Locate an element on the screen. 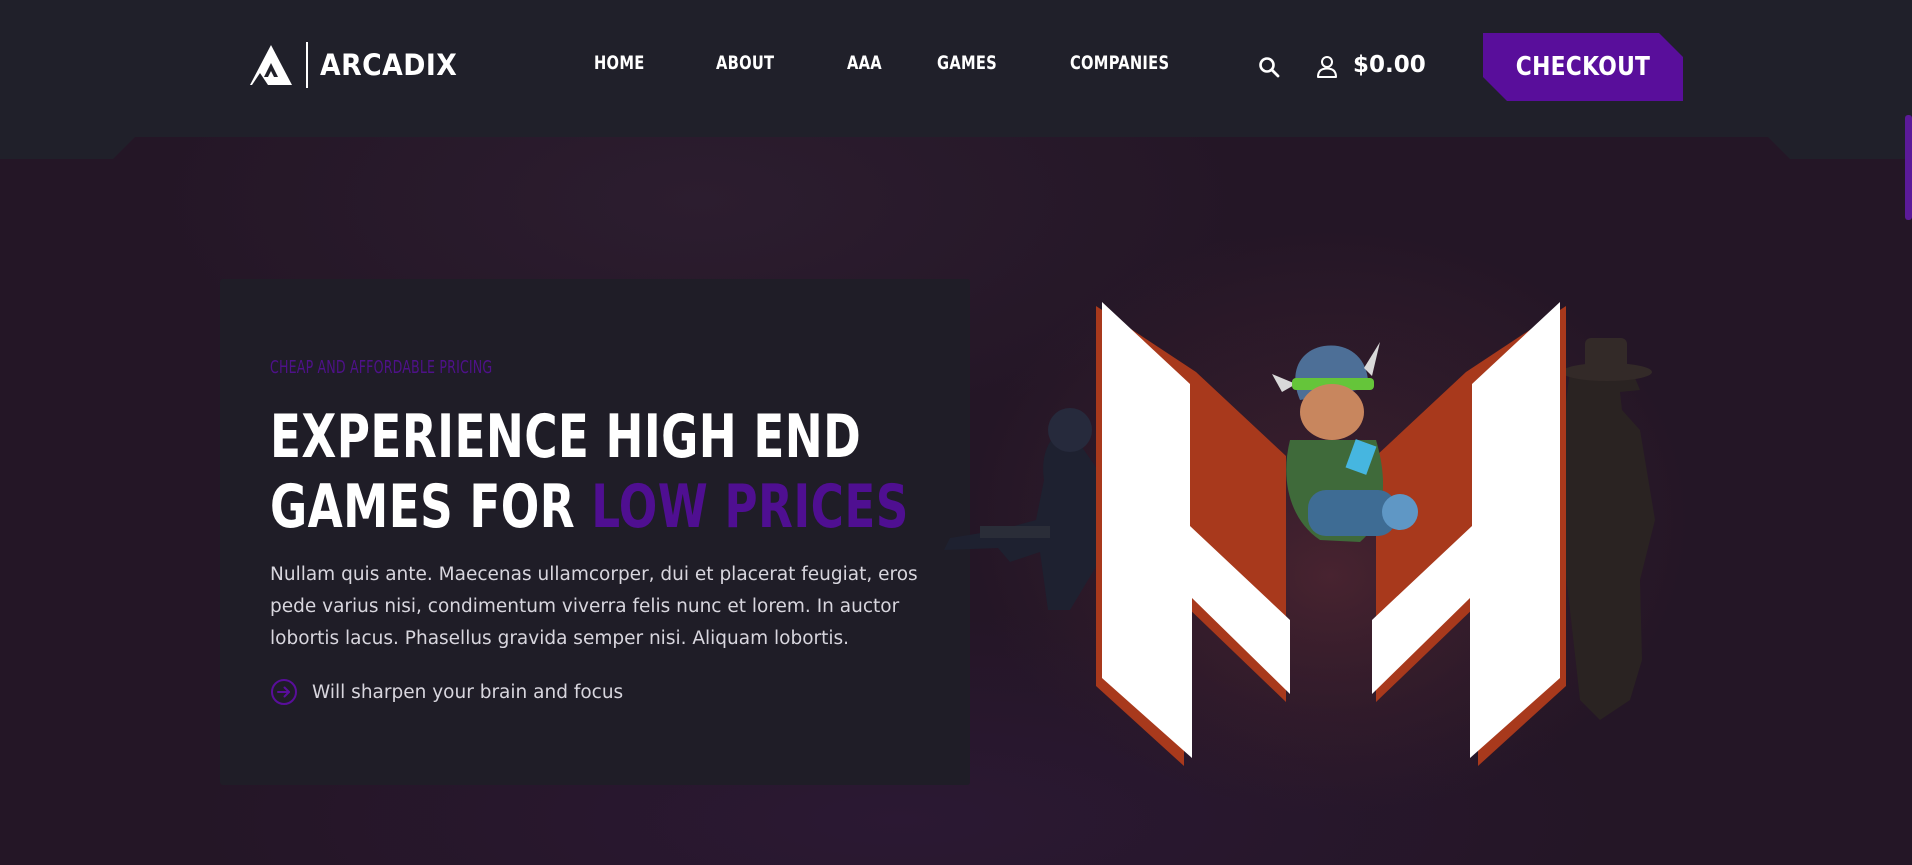  feature-text: Will sharpen your brain and focus is located at coordinates (468, 692).